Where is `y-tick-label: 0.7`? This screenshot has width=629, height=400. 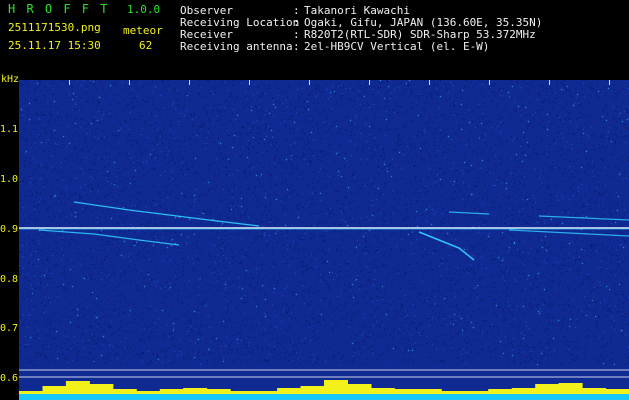 y-tick-label: 0.7 is located at coordinates (9, 328).